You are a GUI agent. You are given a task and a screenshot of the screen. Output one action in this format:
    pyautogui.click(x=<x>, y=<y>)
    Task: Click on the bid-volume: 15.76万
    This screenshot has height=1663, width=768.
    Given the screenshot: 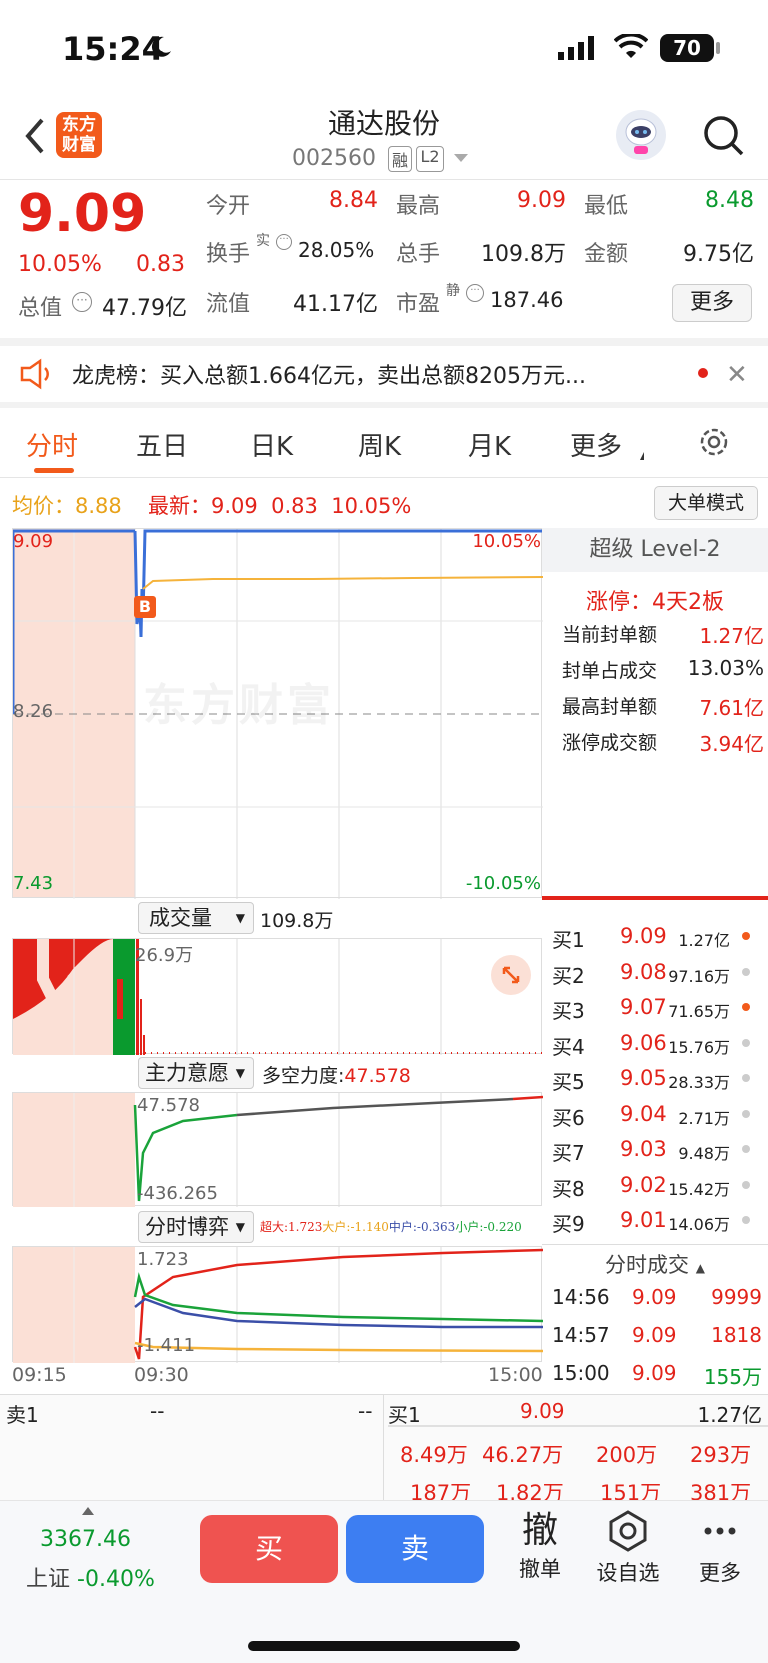 What is the action you would take?
    pyautogui.click(x=699, y=1047)
    